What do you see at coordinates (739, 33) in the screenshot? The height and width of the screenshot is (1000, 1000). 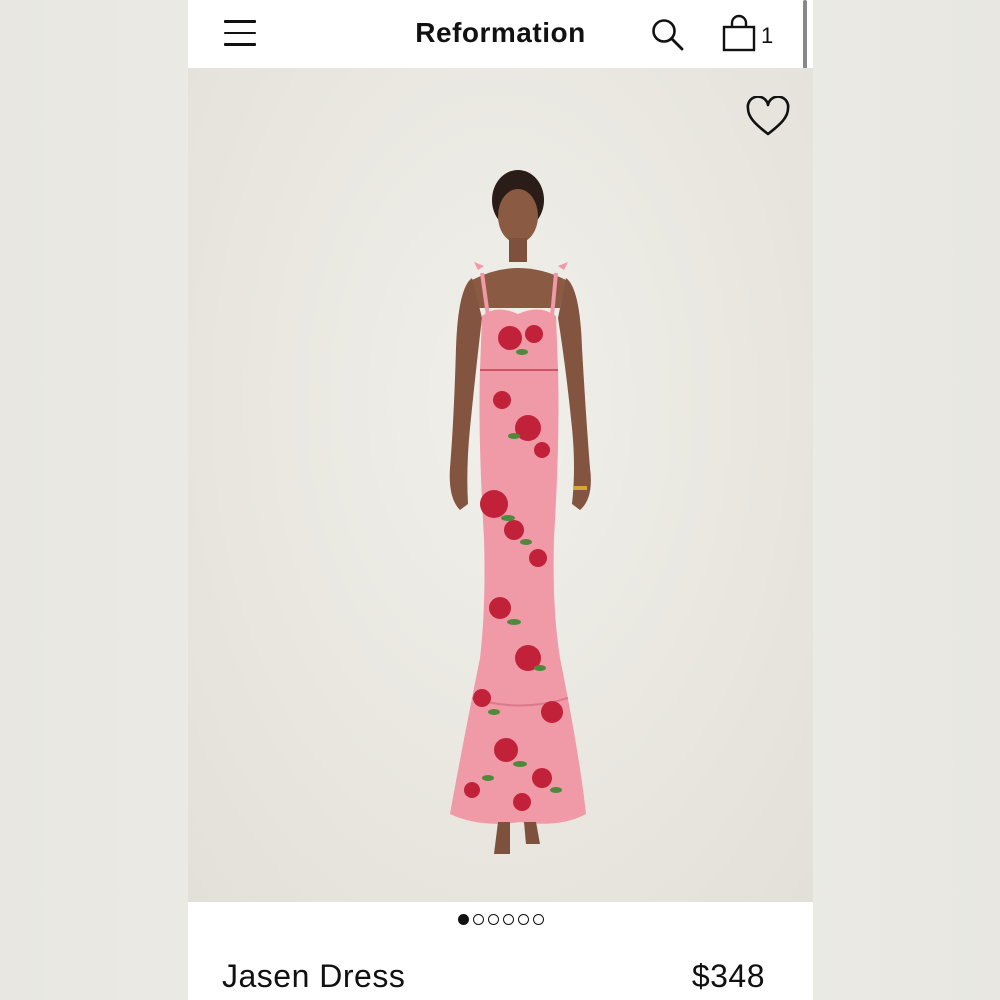 I see `bag-icon` at bounding box center [739, 33].